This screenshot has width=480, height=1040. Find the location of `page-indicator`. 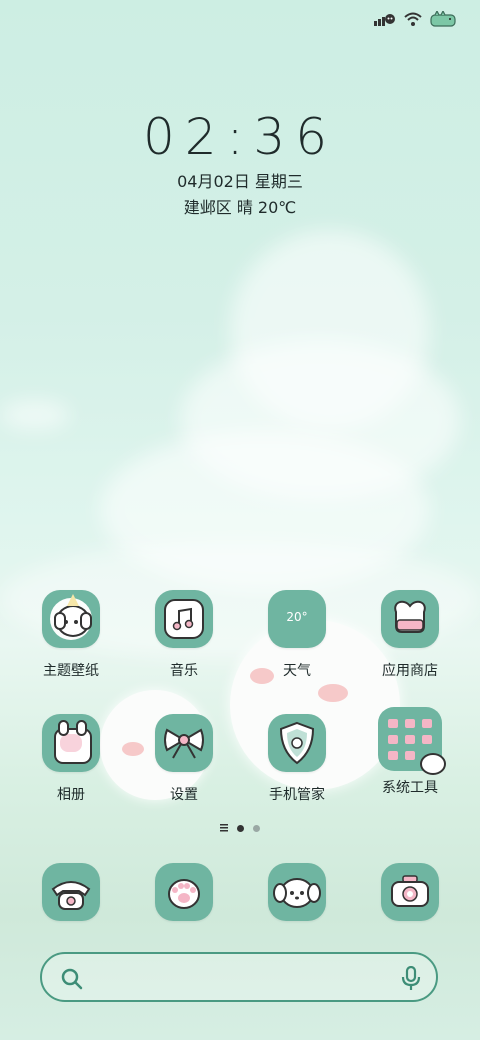

page-indicator is located at coordinates (240, 828).